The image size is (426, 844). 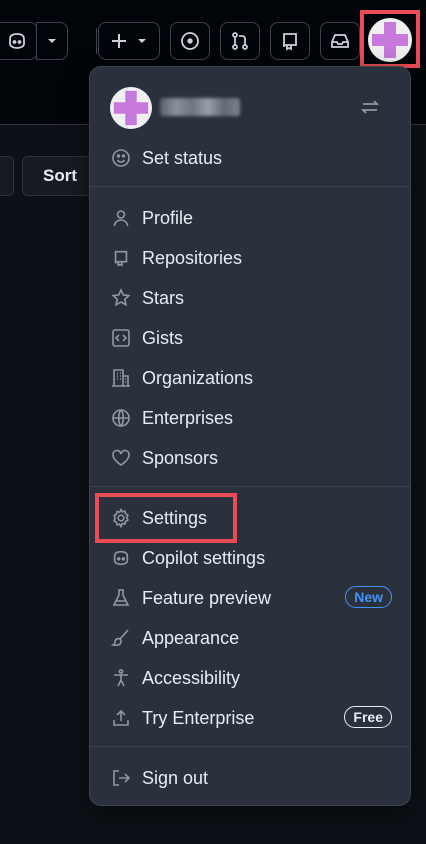 I want to click on repositories-button, so click(x=290, y=41).